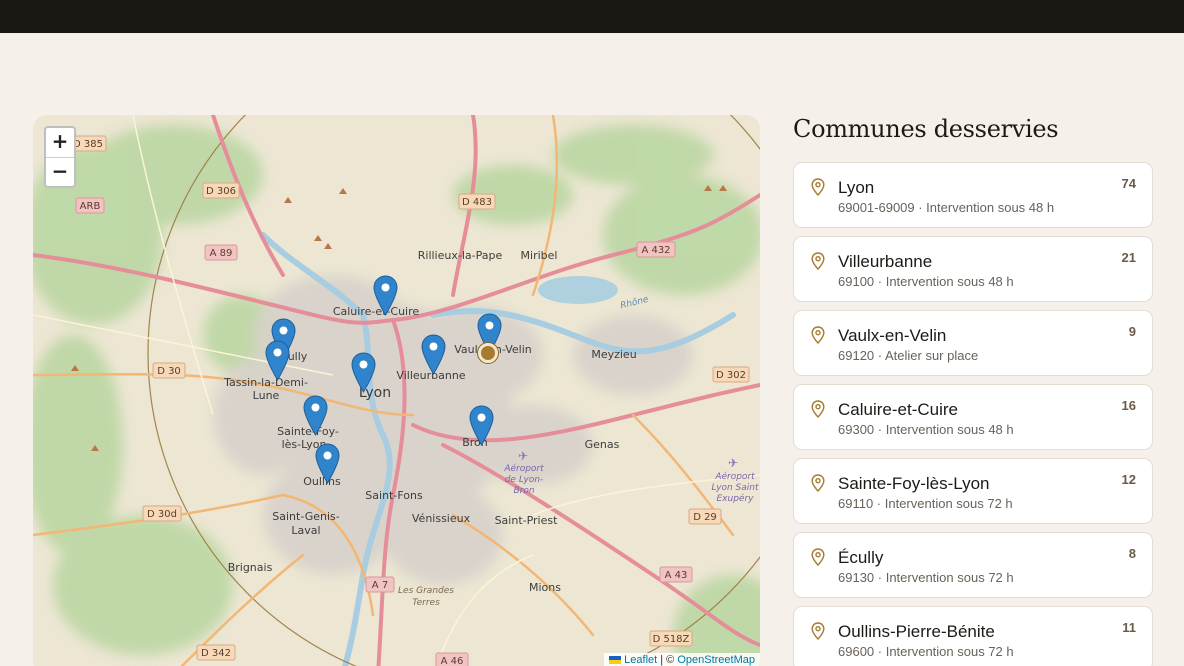  I want to click on svg-text: D 29, so click(705, 517).